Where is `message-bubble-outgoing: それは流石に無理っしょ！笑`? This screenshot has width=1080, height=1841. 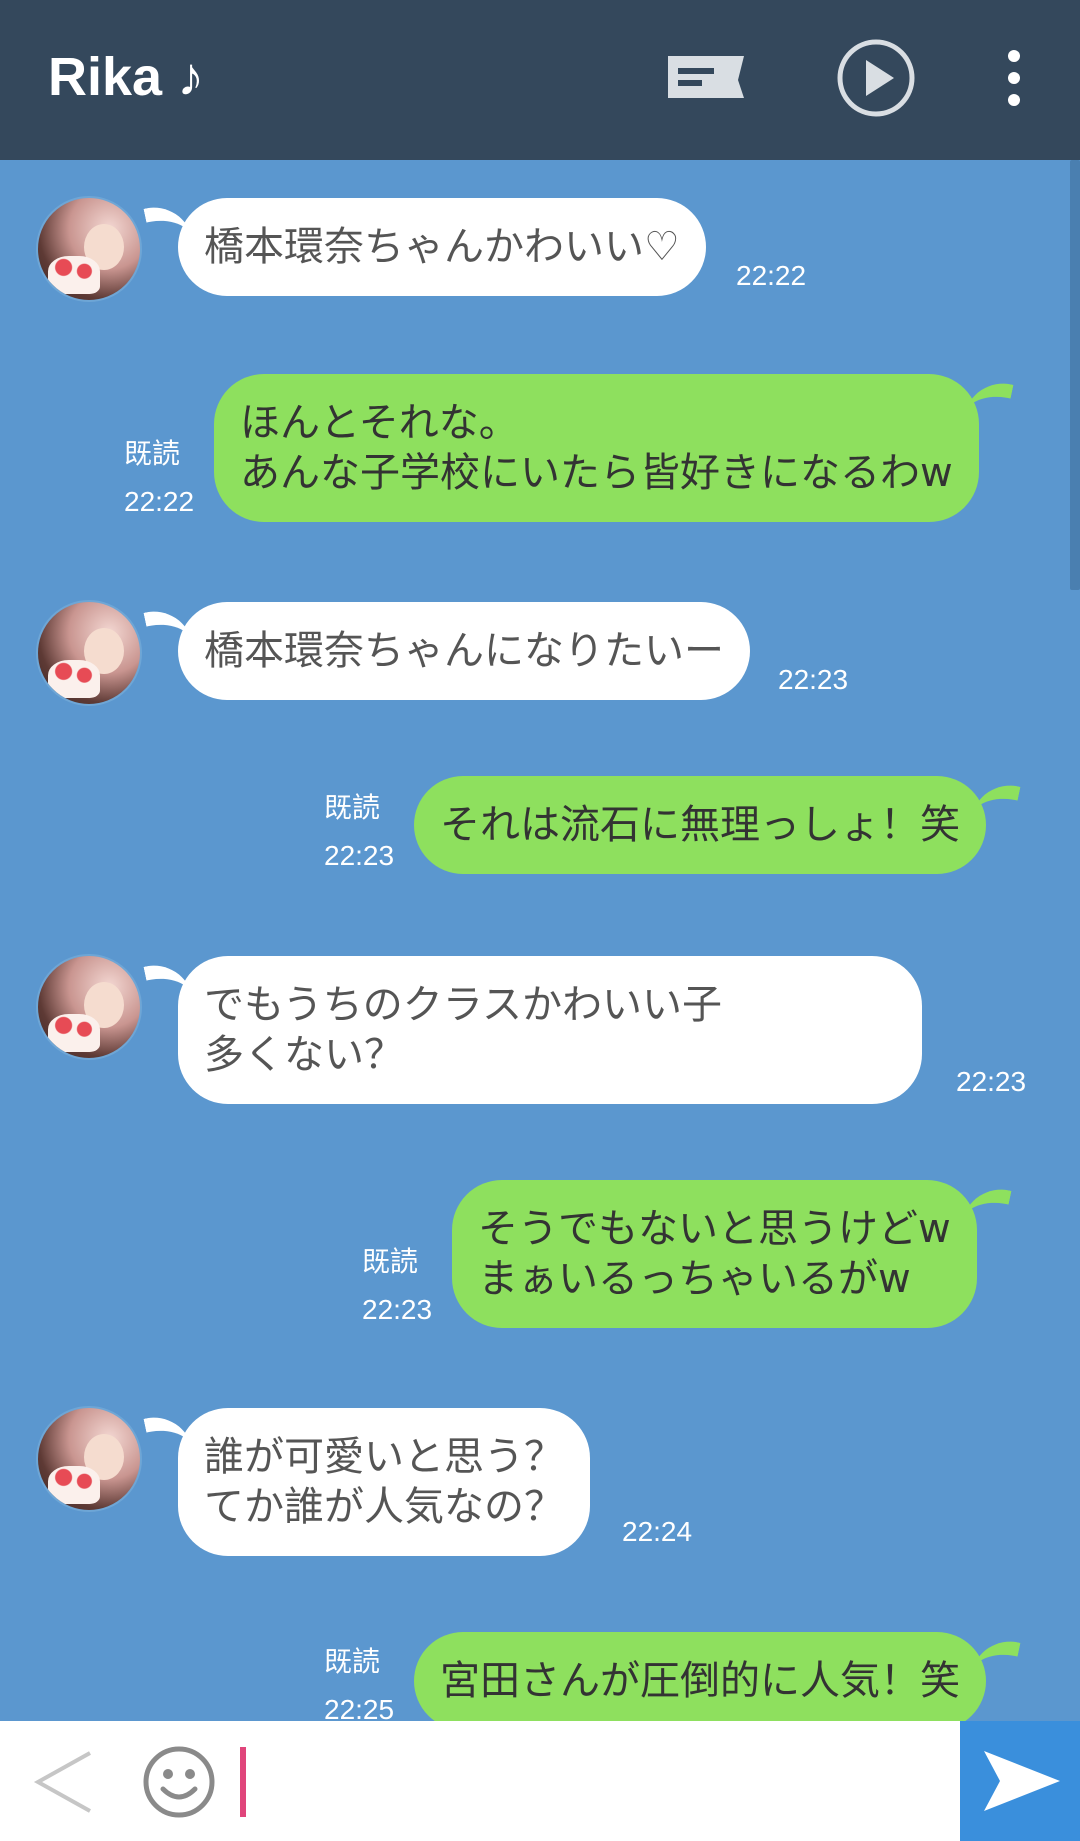 message-bubble-outgoing: それは流石に無理っしょ！笑 is located at coordinates (700, 825).